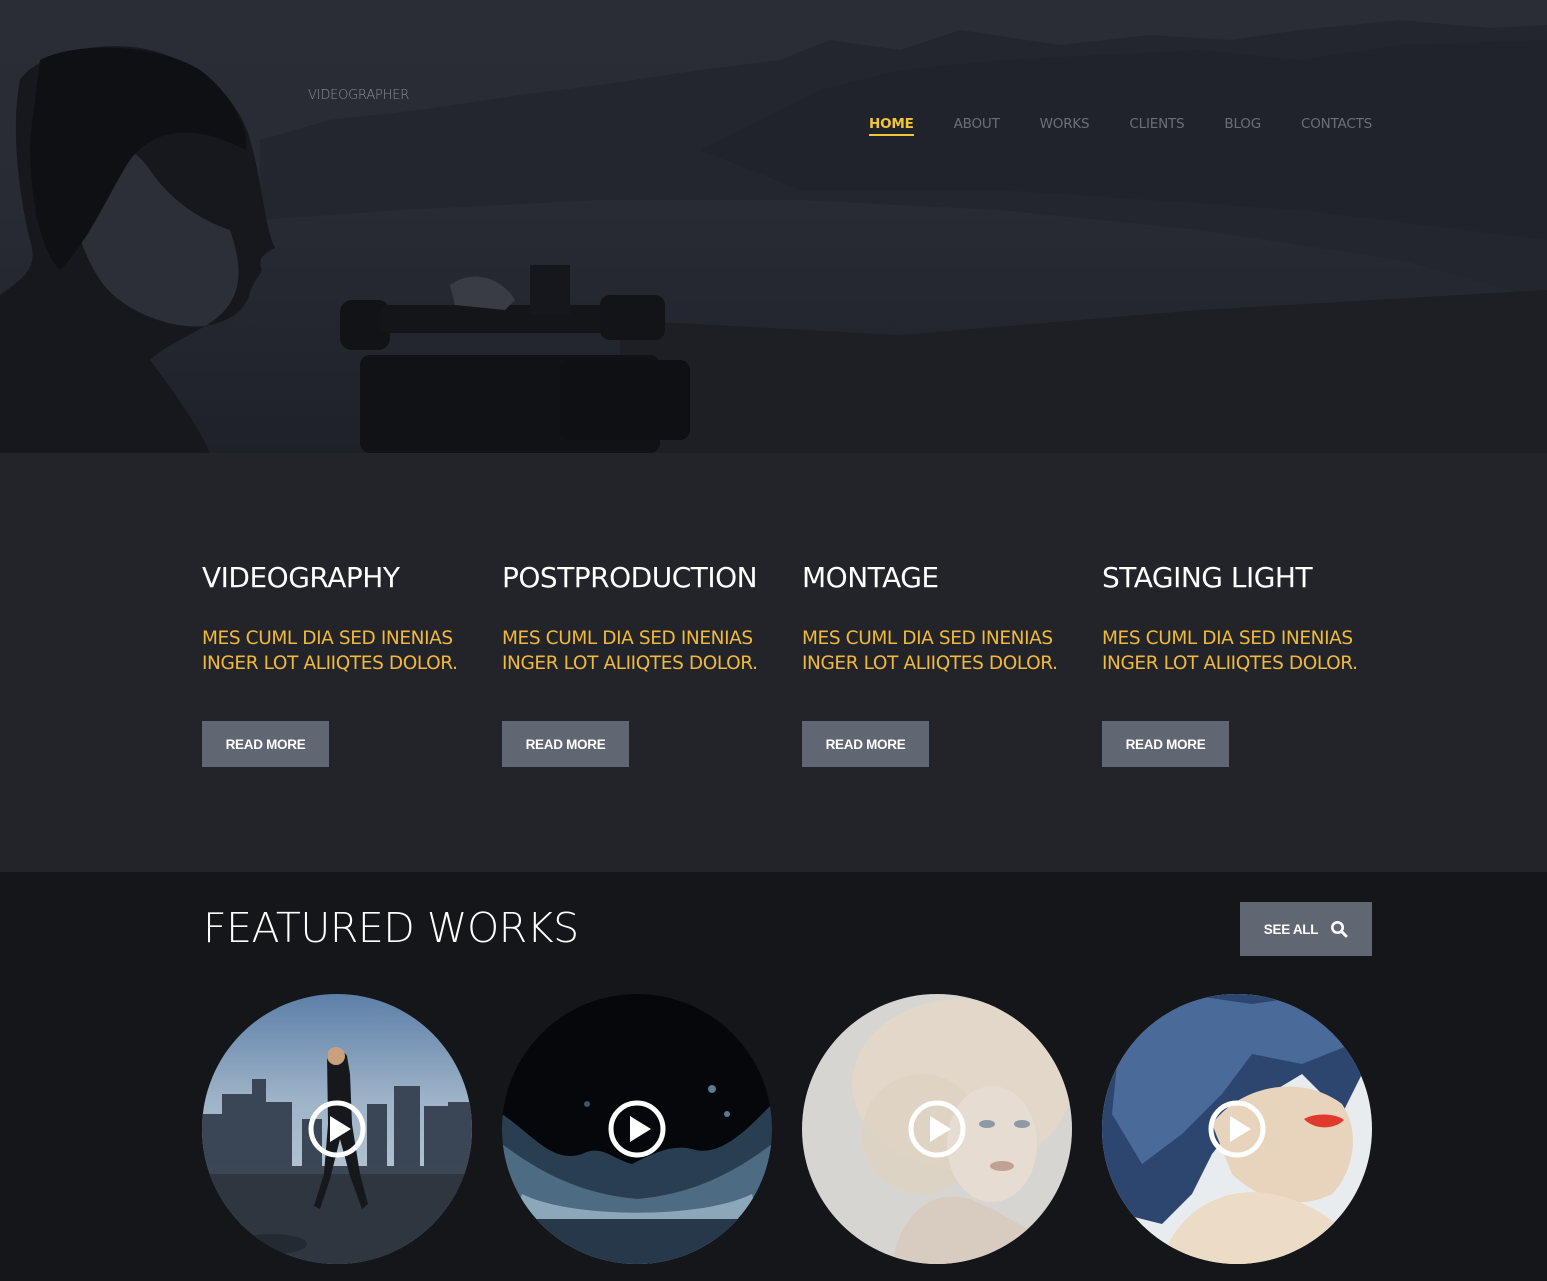  Describe the element at coordinates (1156, 126) in the screenshot. I see `nav-clients: CLIENTS` at that location.